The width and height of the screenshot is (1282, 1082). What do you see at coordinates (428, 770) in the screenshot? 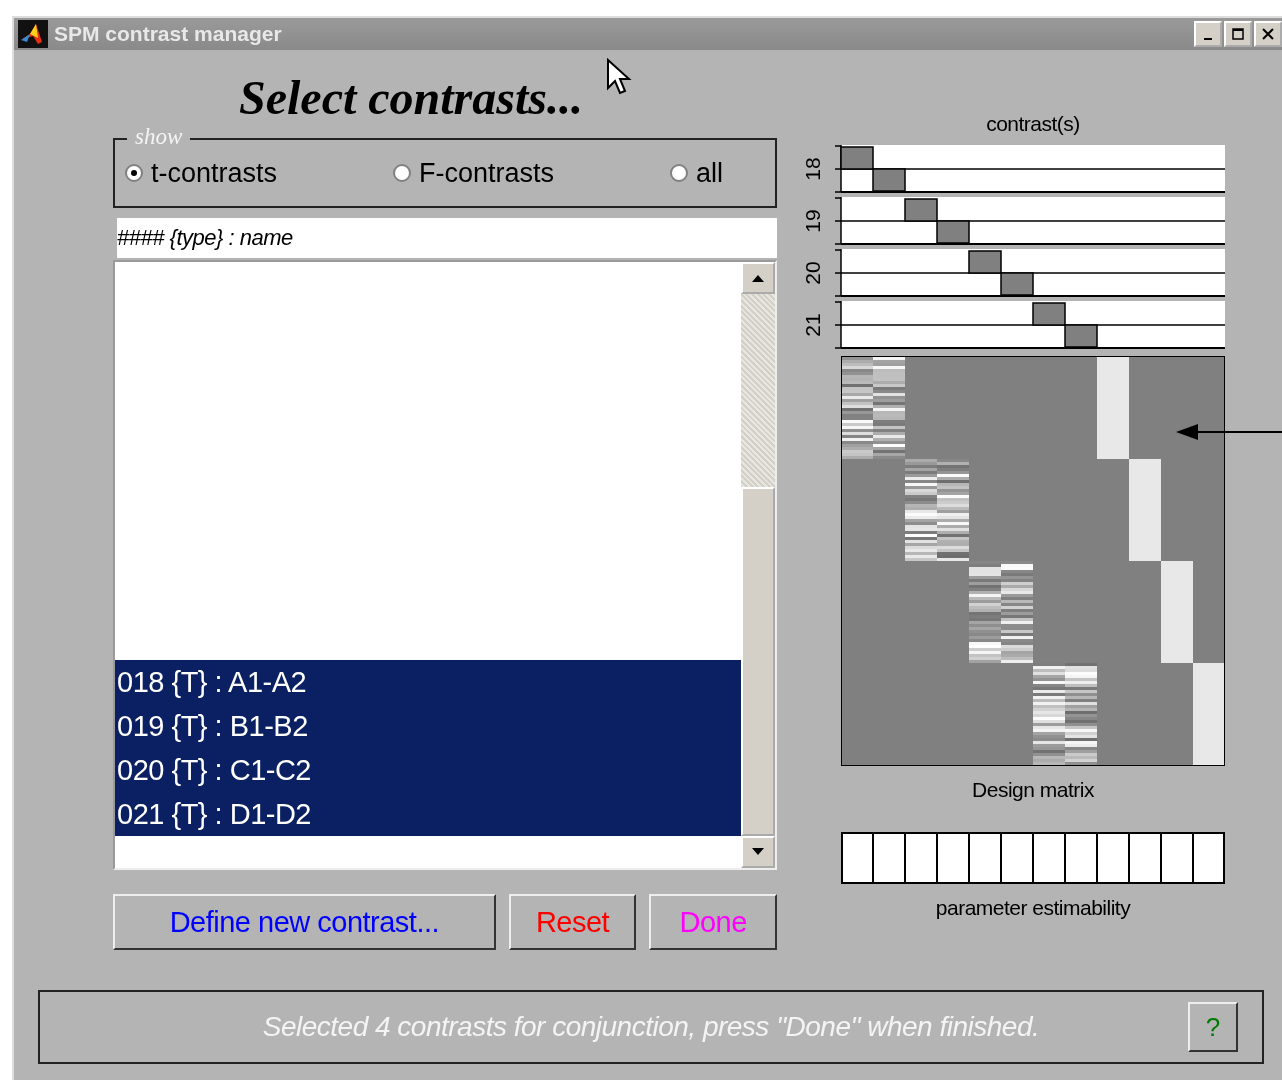
I see `list-item: 020 {T} : C1-C2` at bounding box center [428, 770].